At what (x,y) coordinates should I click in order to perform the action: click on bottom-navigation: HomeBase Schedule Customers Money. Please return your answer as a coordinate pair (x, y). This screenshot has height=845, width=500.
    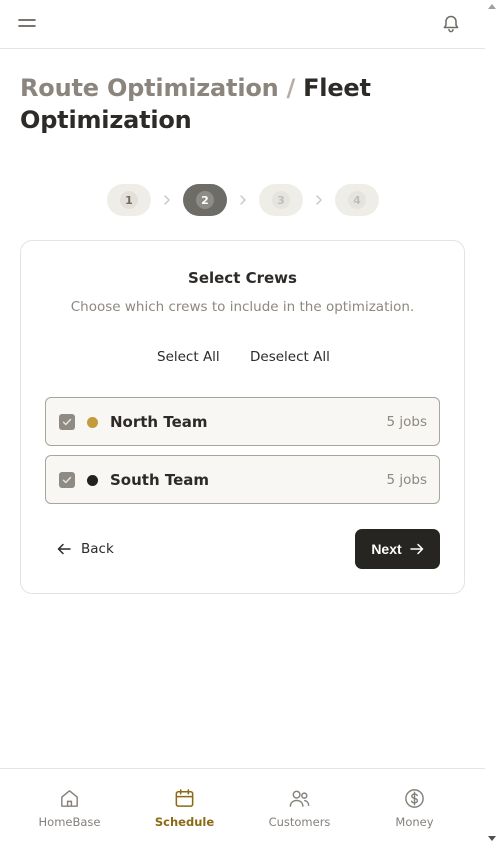
    Looking at the image, I should click on (242, 806).